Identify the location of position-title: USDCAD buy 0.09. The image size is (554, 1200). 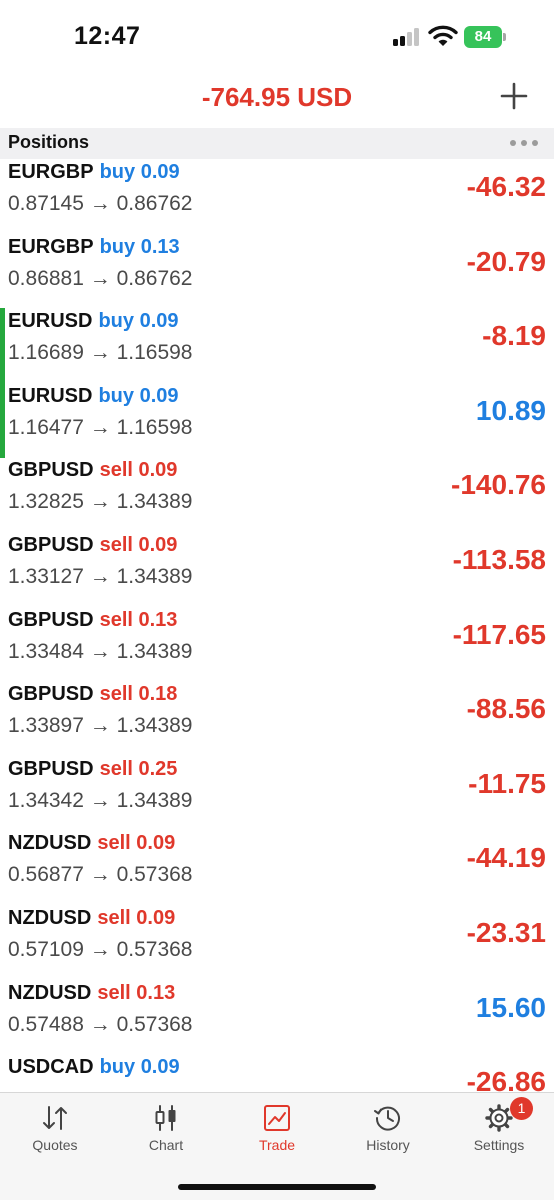
(94, 1067).